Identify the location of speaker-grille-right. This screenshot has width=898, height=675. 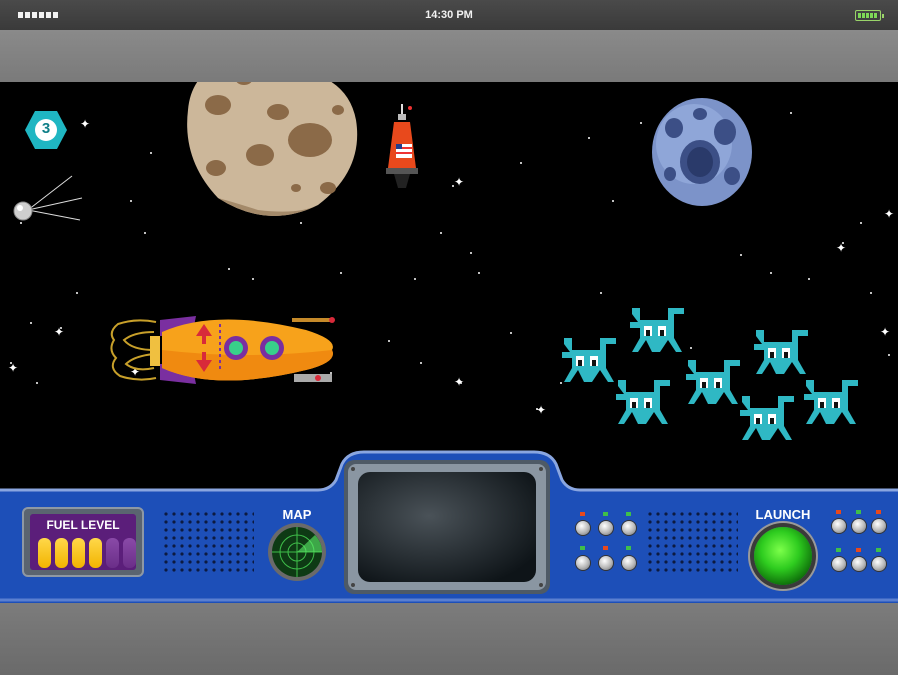
(692, 543).